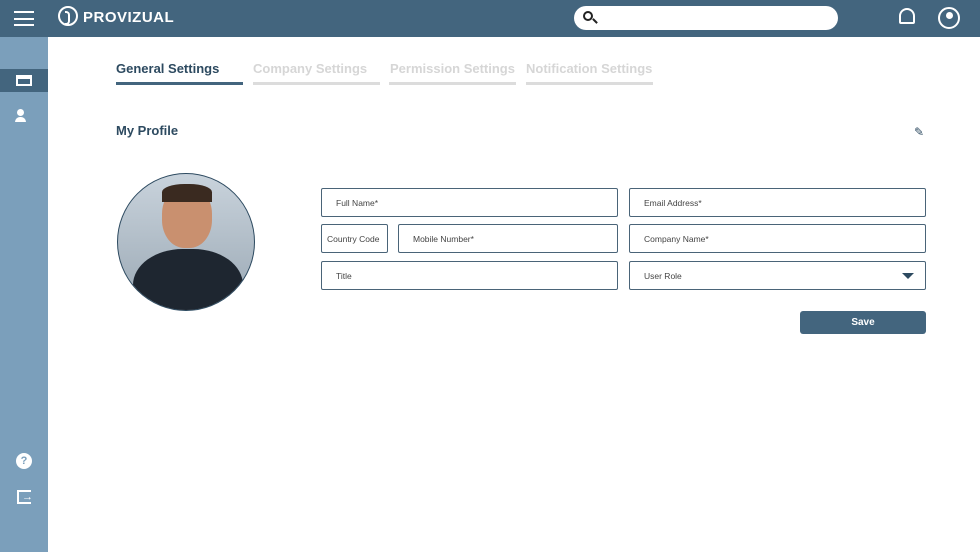 This screenshot has width=980, height=552. What do you see at coordinates (167, 68) in the screenshot?
I see `tab-general-settings: General Settings` at bounding box center [167, 68].